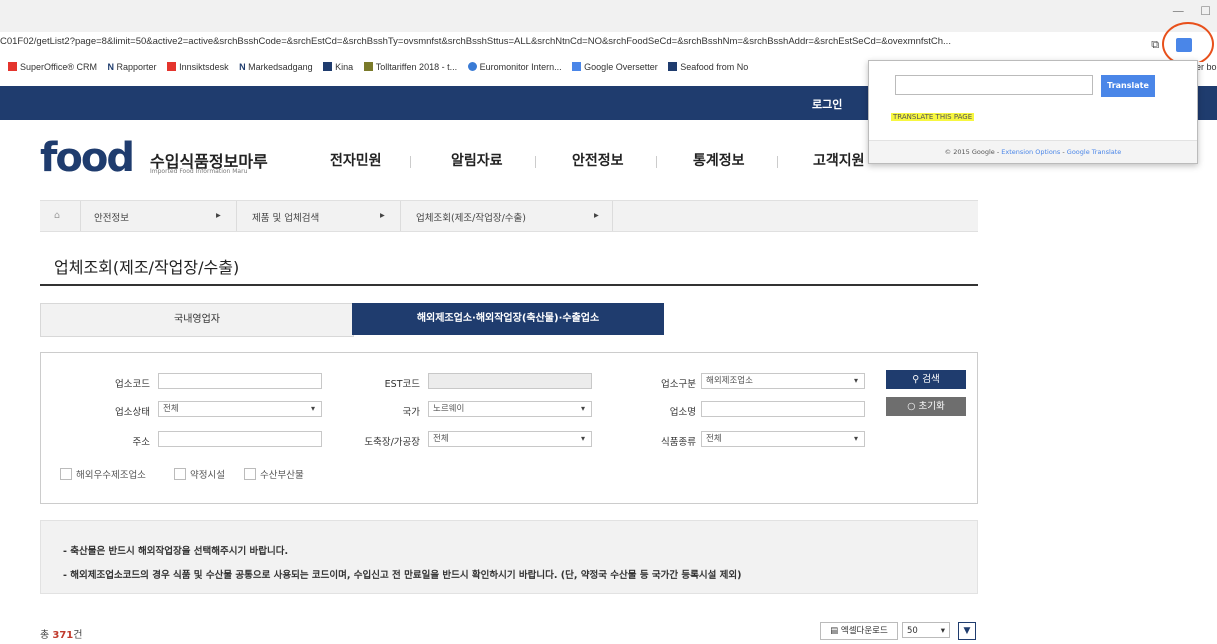 The width and height of the screenshot is (1217, 644). I want to click on company-code-input, so click(240, 381).